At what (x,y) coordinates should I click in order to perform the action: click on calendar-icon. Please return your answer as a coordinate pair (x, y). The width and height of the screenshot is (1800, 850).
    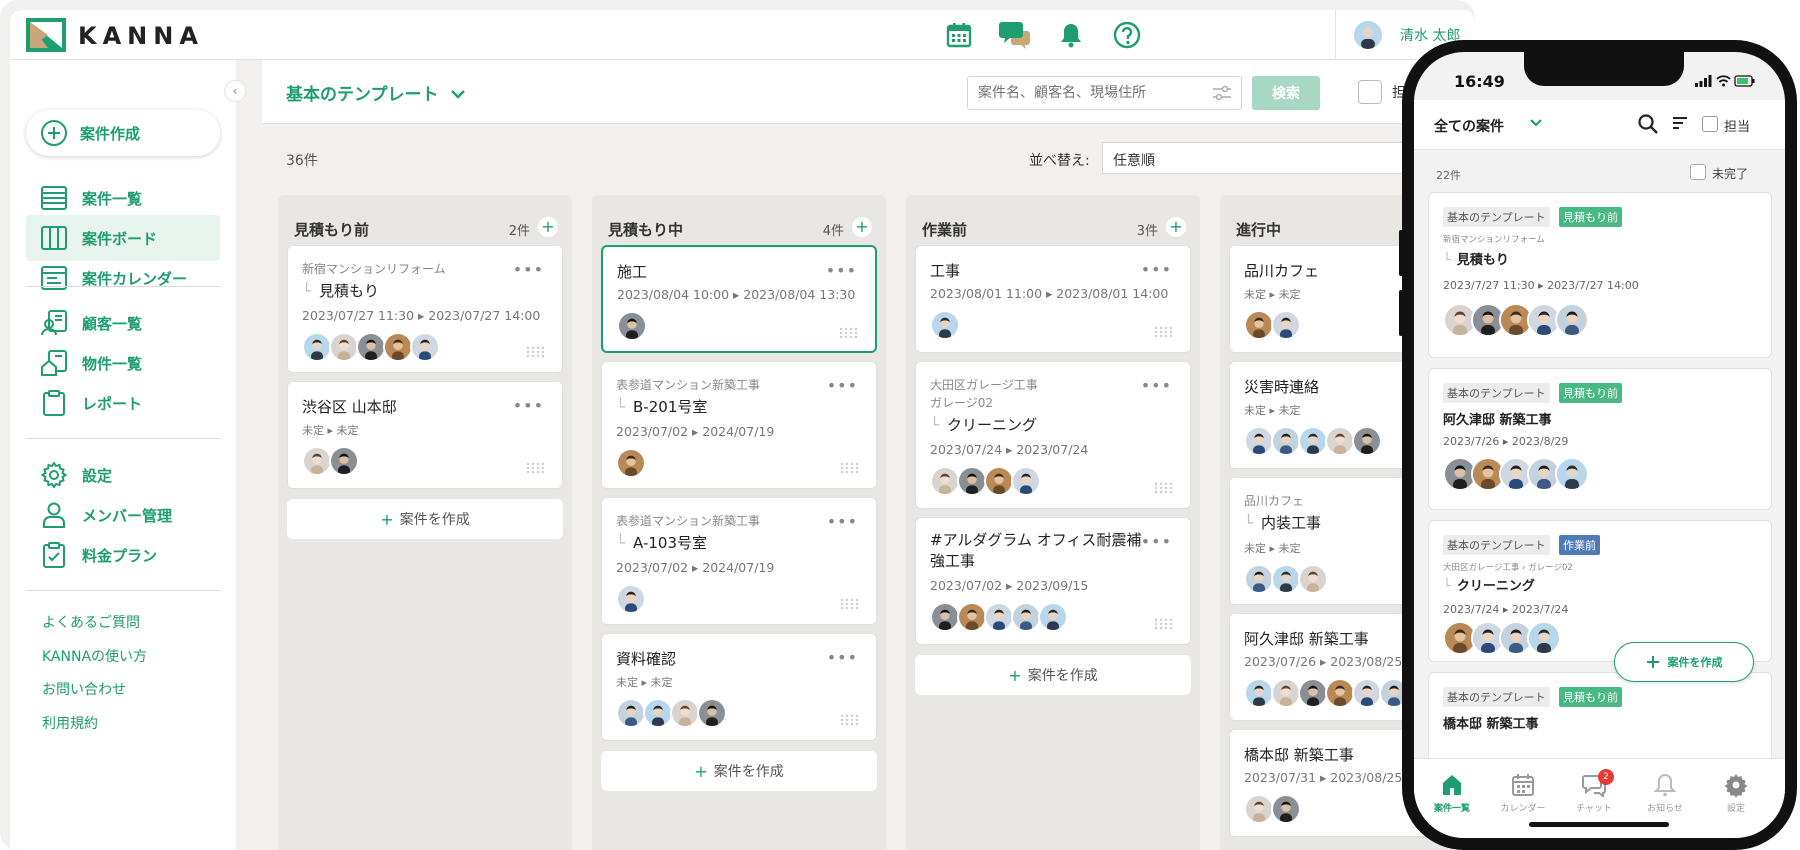
    Looking at the image, I should click on (959, 35).